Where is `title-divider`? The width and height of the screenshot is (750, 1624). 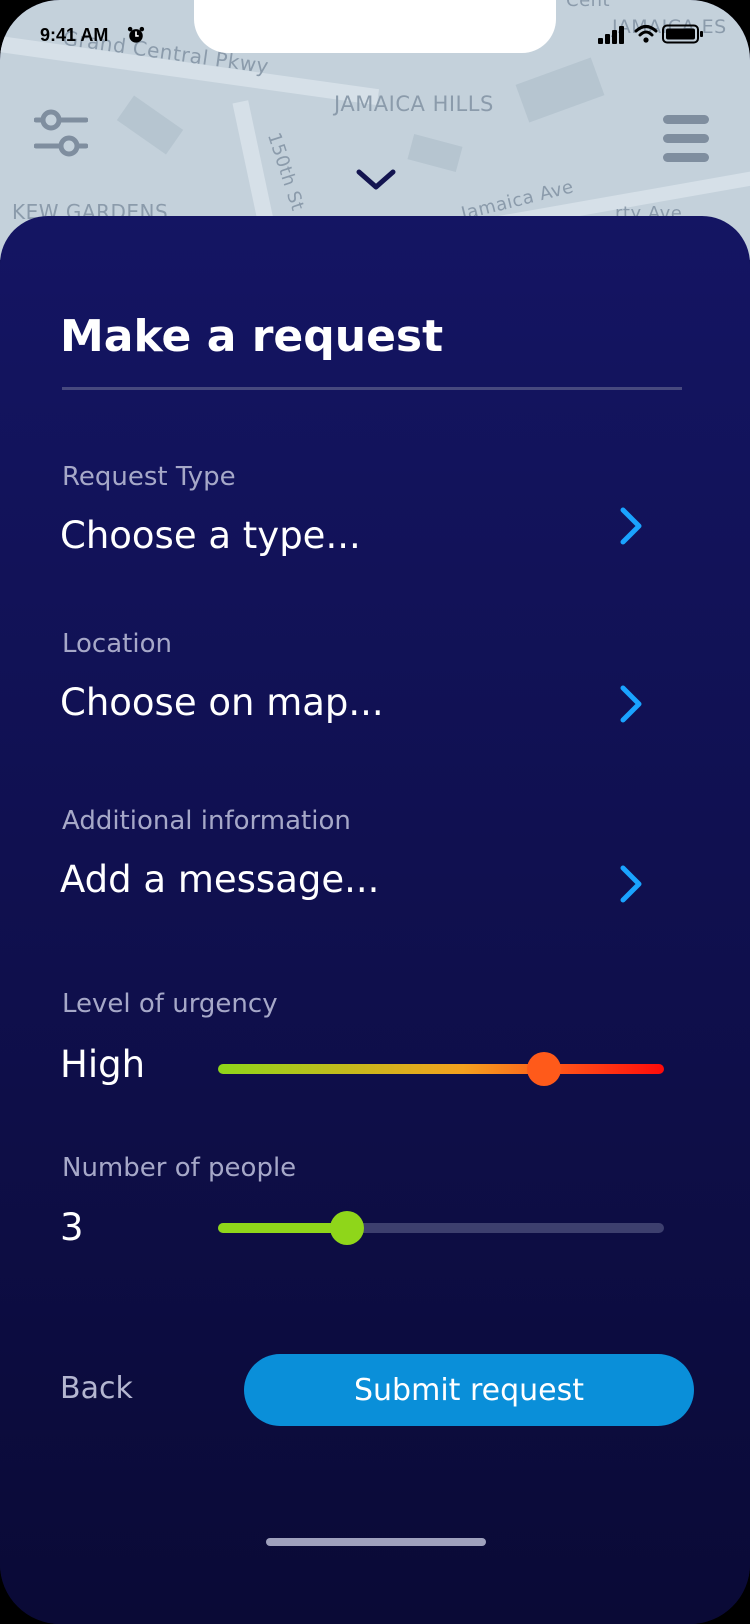
title-divider is located at coordinates (372, 388).